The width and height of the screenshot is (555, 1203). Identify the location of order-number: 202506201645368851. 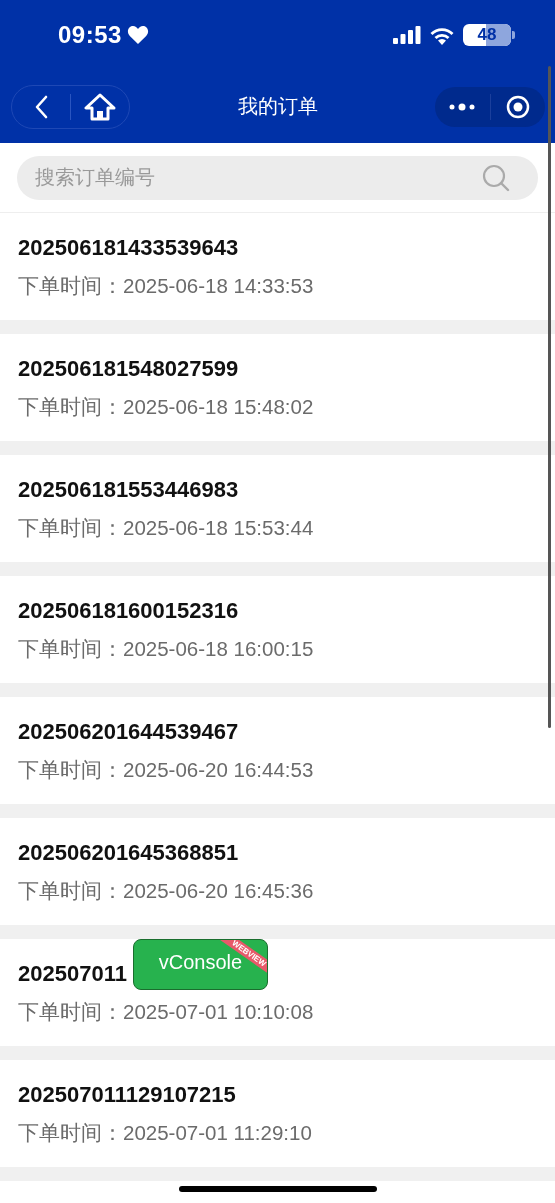
(128, 852).